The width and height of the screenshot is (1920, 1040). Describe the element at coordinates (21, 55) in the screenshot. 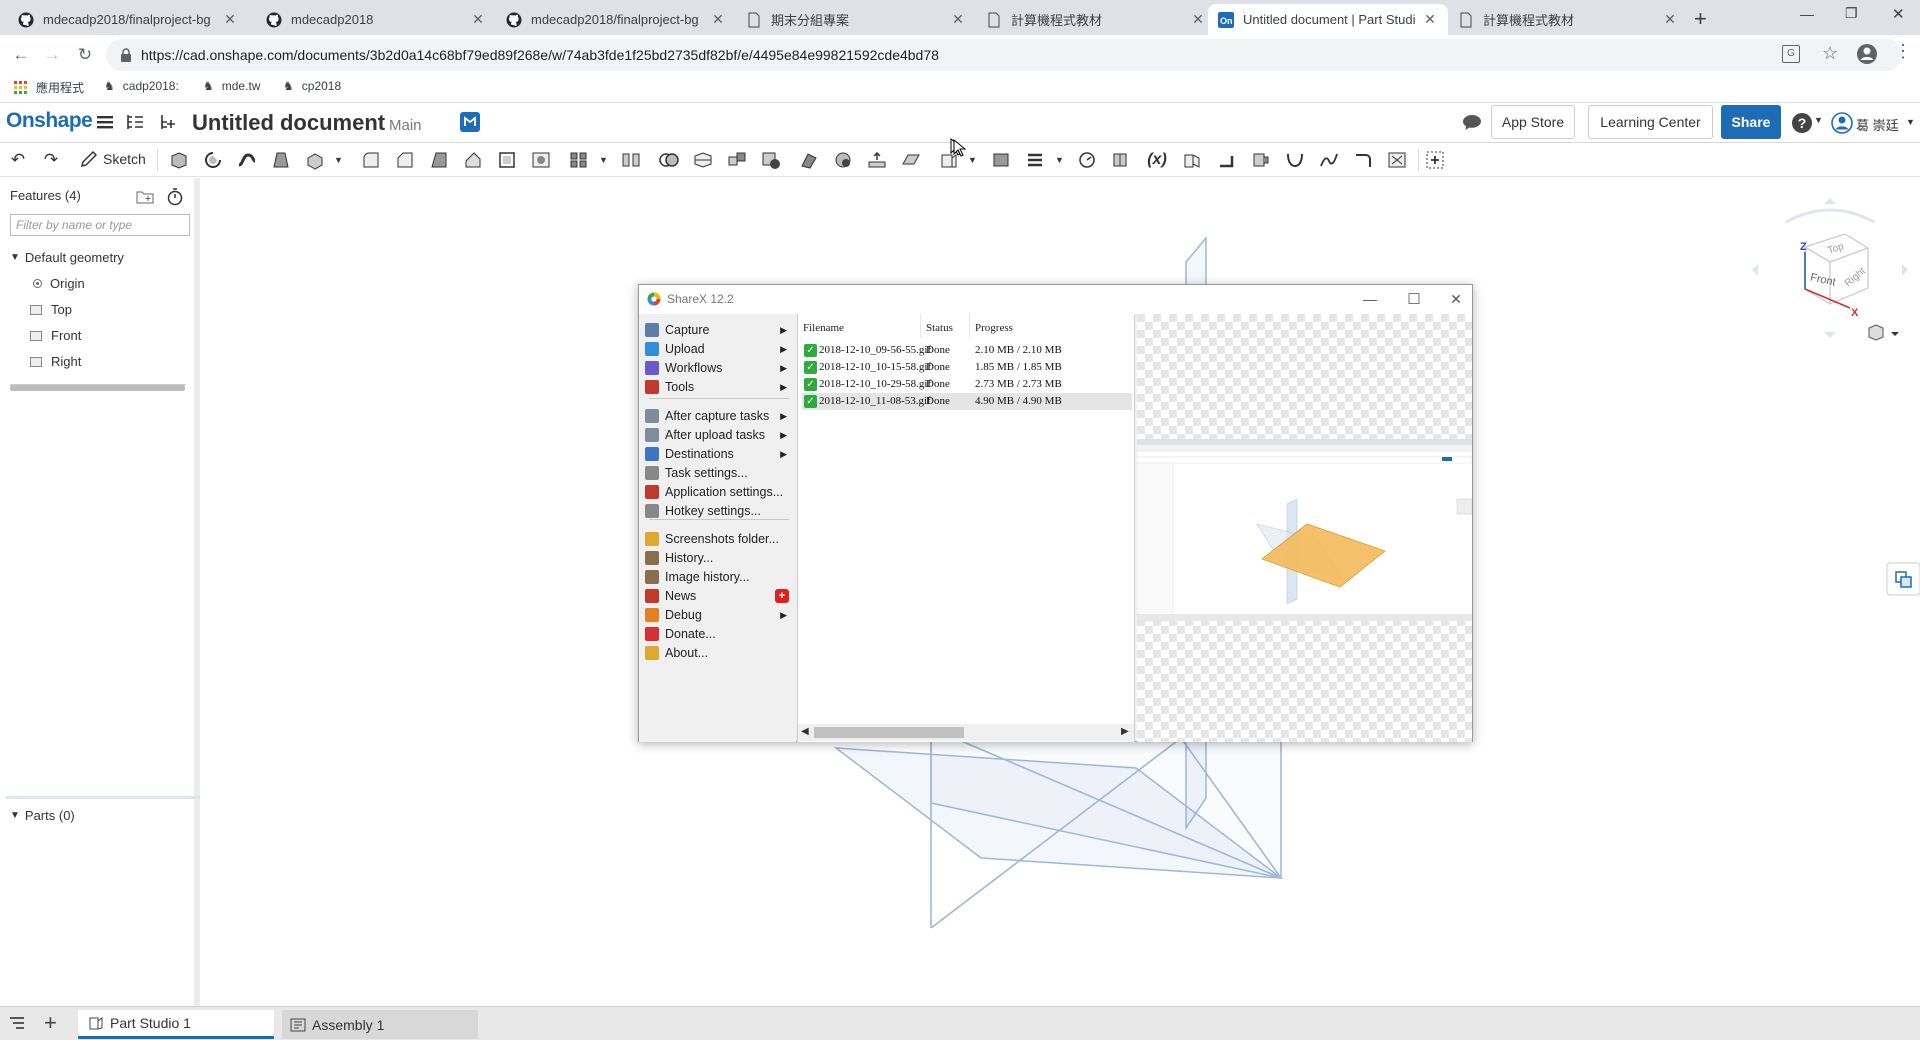

I see `back-arrow-icon: ←` at that location.